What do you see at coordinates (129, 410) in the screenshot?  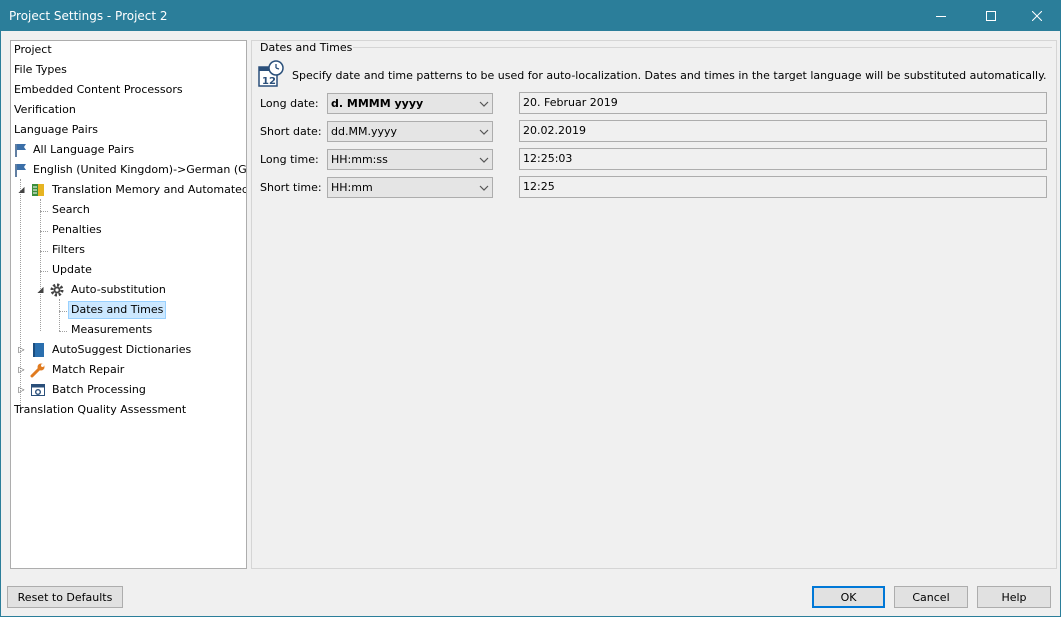 I see `tree-item-translation-quality-assessment: Translation Quality Assessment` at bounding box center [129, 410].